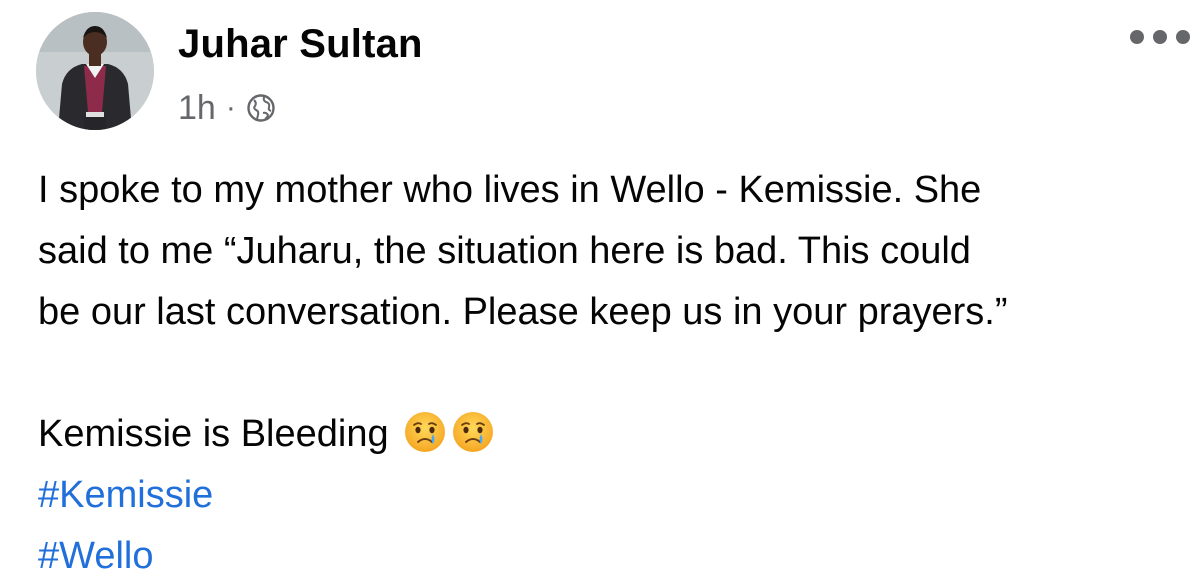 The image size is (1200, 587). What do you see at coordinates (613, 434) in the screenshot?
I see `closing-line: Kemissie is Bleeding` at bounding box center [613, 434].